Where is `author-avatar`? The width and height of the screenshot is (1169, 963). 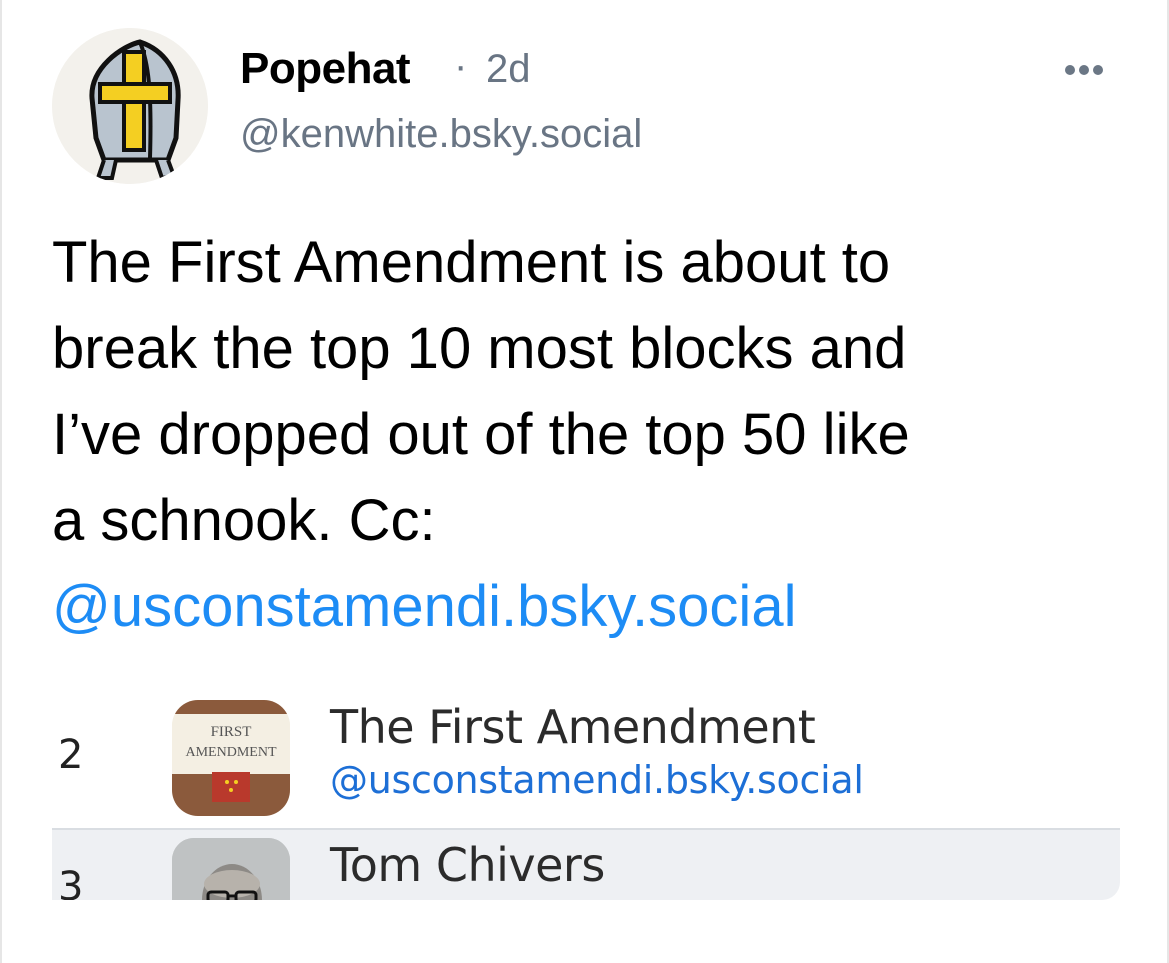 author-avatar is located at coordinates (130, 106).